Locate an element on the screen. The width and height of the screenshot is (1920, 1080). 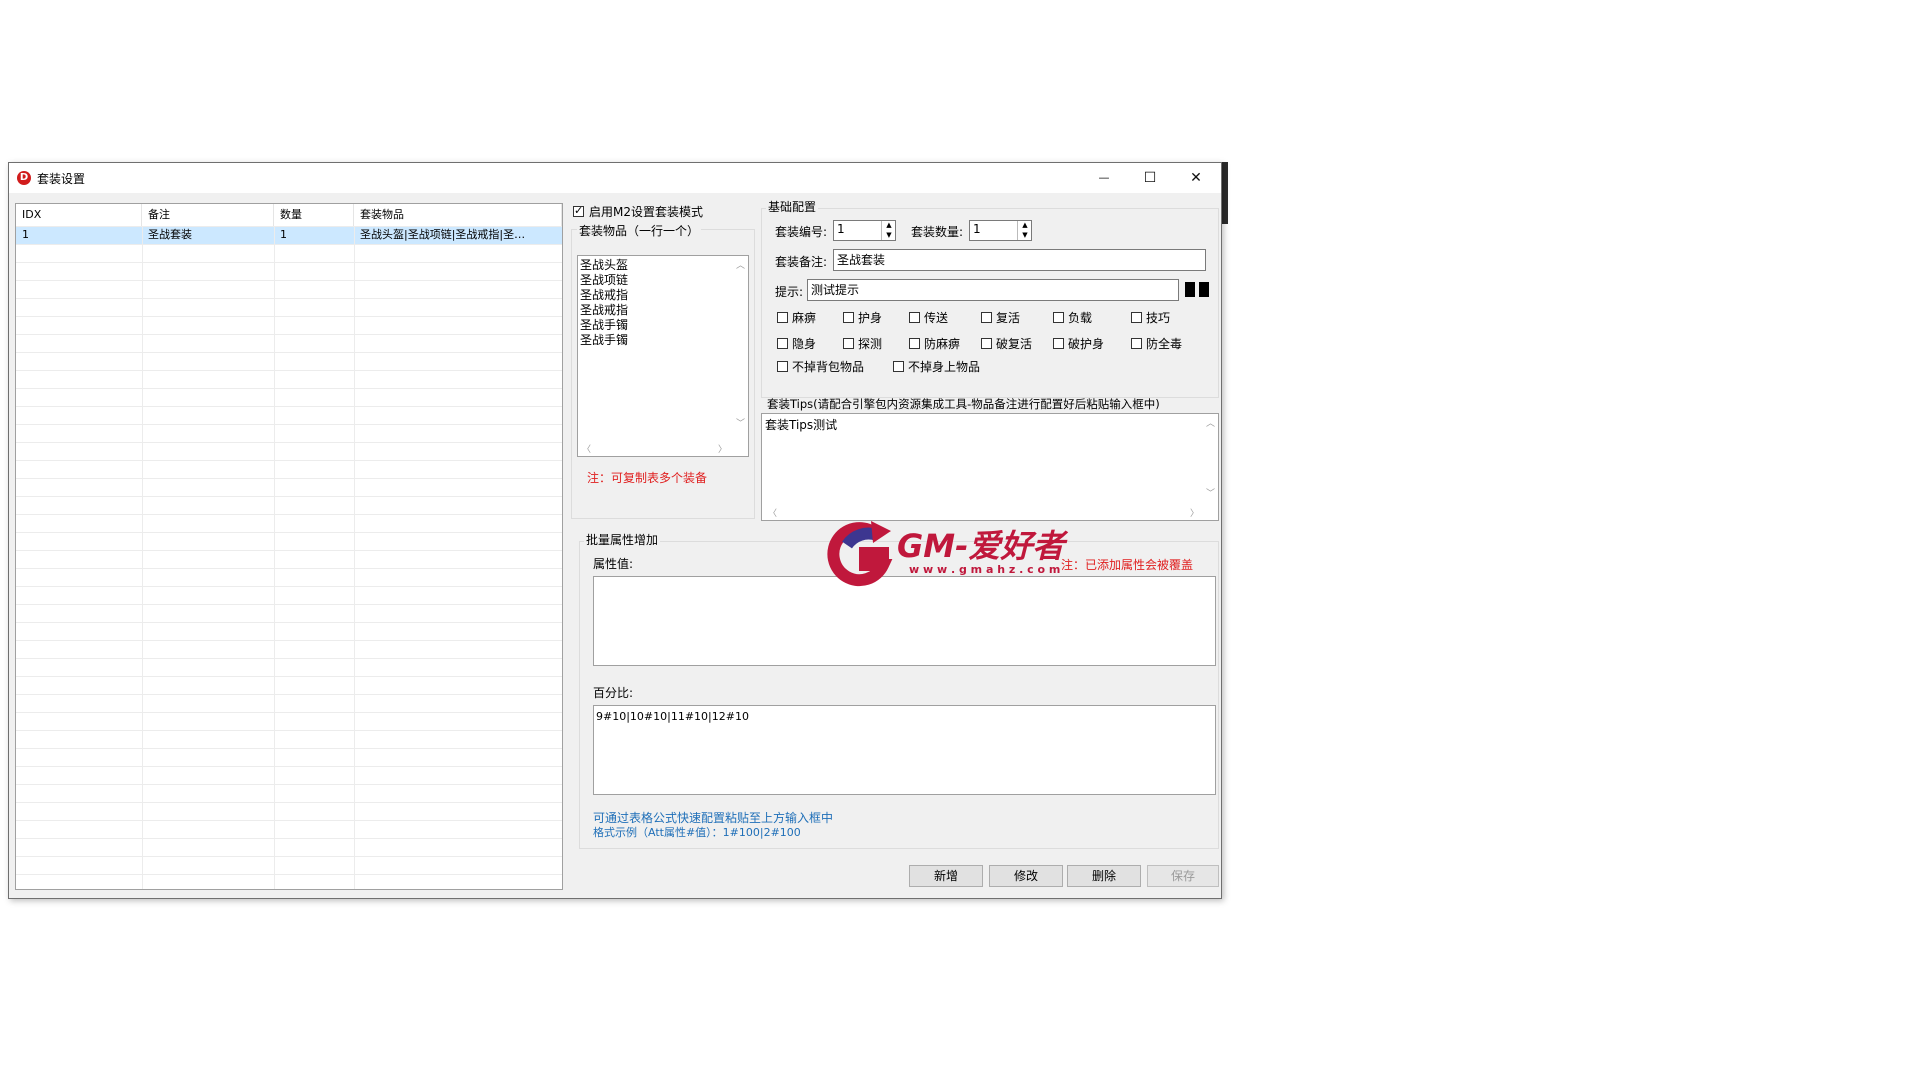
tips-textarea: 套装Tips测试 ︿ ﹀ 〈 〉 is located at coordinates (990, 467).